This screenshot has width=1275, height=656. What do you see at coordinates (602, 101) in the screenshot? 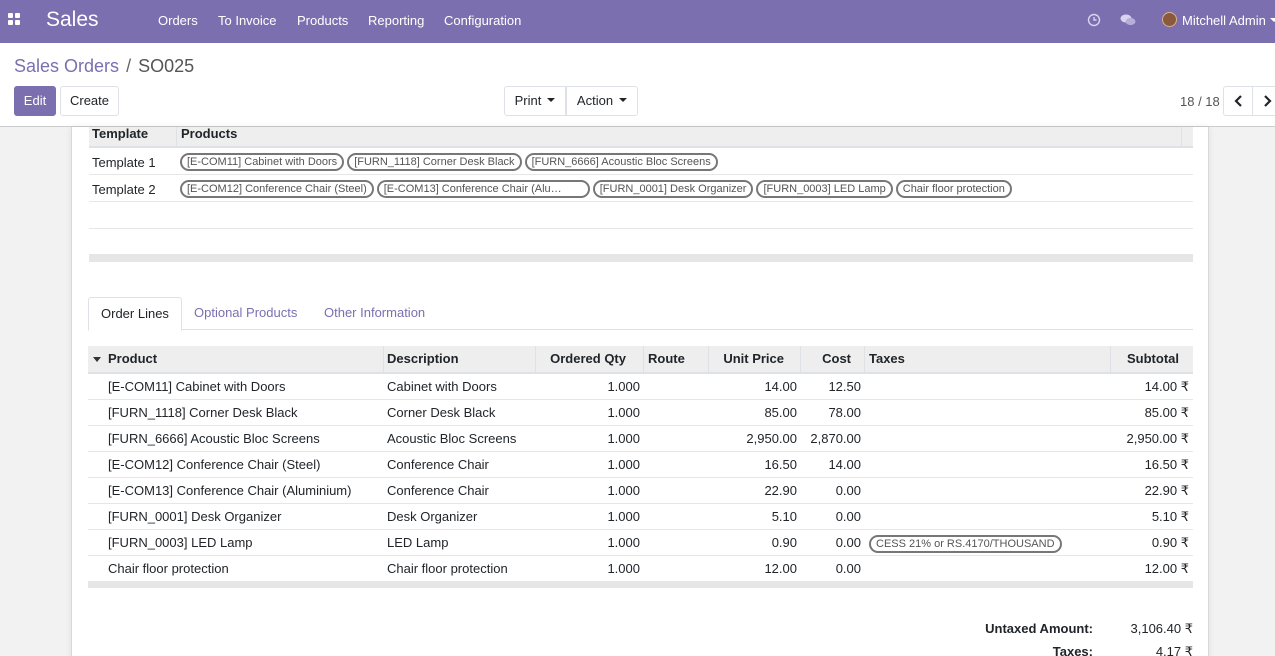
I see `action-button: Action` at bounding box center [602, 101].